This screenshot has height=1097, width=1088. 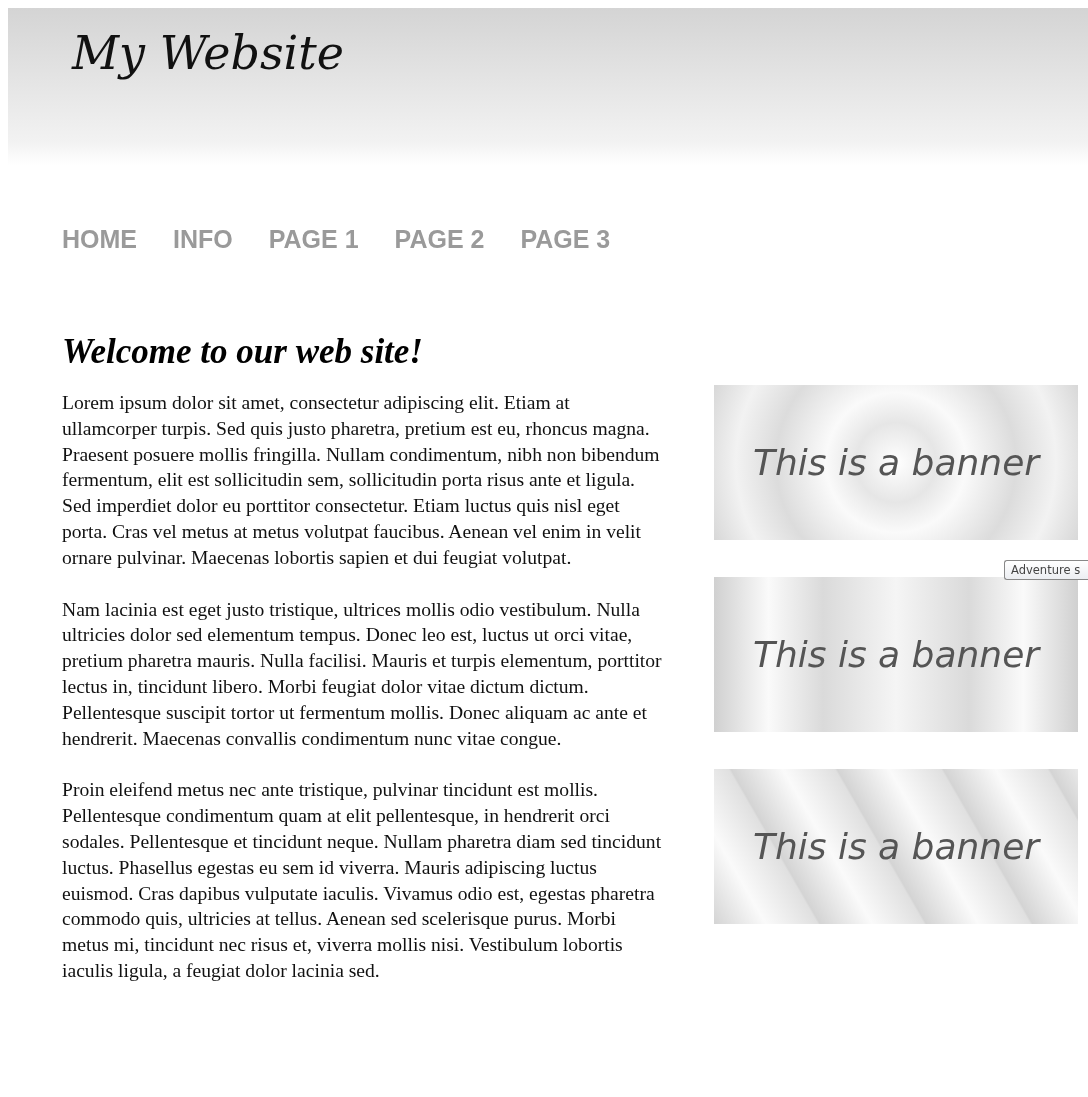 What do you see at coordinates (208, 53) in the screenshot?
I see `site-logo: My Website` at bounding box center [208, 53].